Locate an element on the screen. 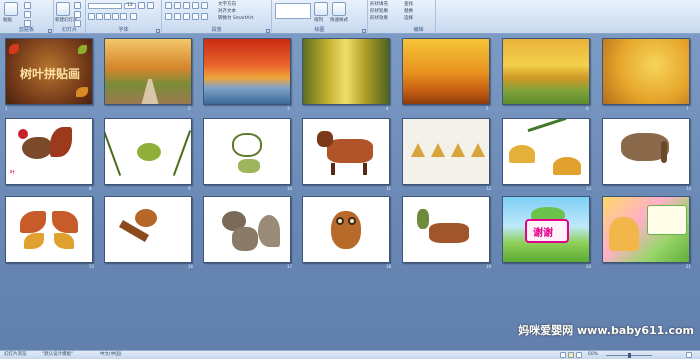  underline-icon is located at coordinates (107, 16).